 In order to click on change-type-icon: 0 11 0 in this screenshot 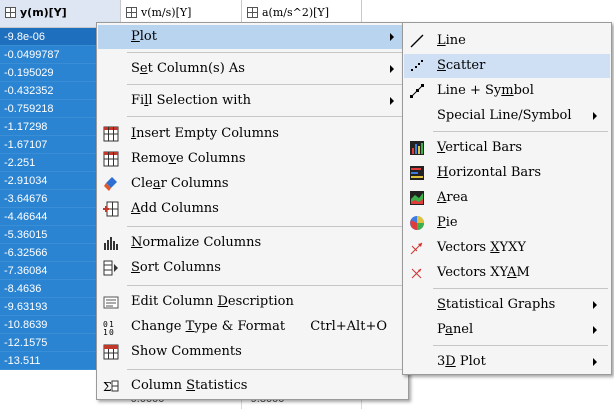, I will do `click(108, 327)`.